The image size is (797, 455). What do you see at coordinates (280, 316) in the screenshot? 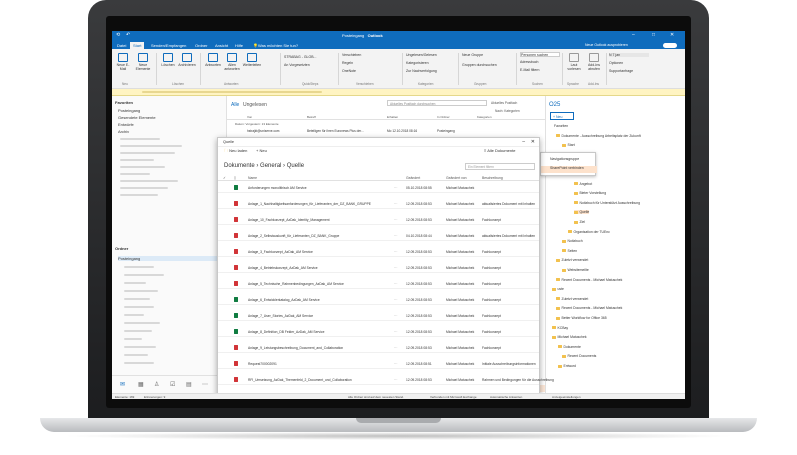
I see `file-name: Anlage_7_User_Stories_AzDak_AM Service` at bounding box center [280, 316].